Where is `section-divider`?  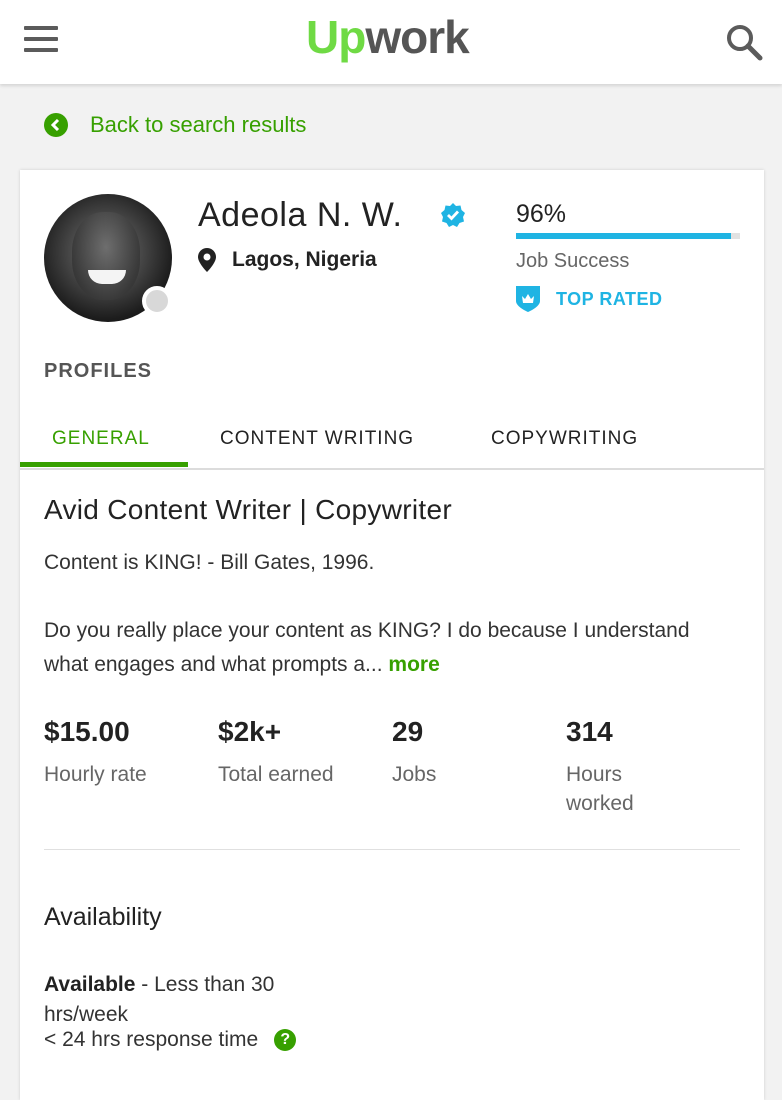 section-divider is located at coordinates (392, 849).